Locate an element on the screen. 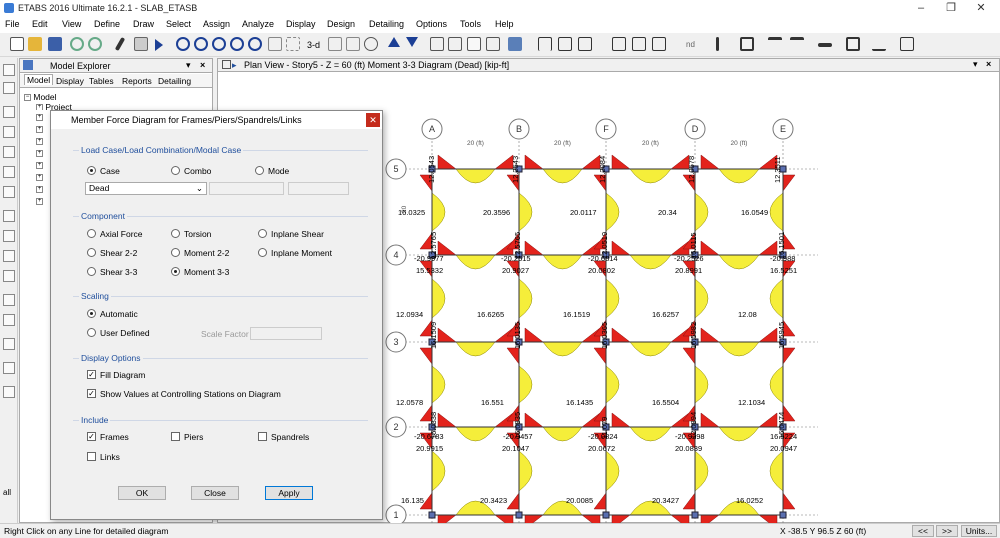  view-close-icon: × is located at coordinates (988, 64).